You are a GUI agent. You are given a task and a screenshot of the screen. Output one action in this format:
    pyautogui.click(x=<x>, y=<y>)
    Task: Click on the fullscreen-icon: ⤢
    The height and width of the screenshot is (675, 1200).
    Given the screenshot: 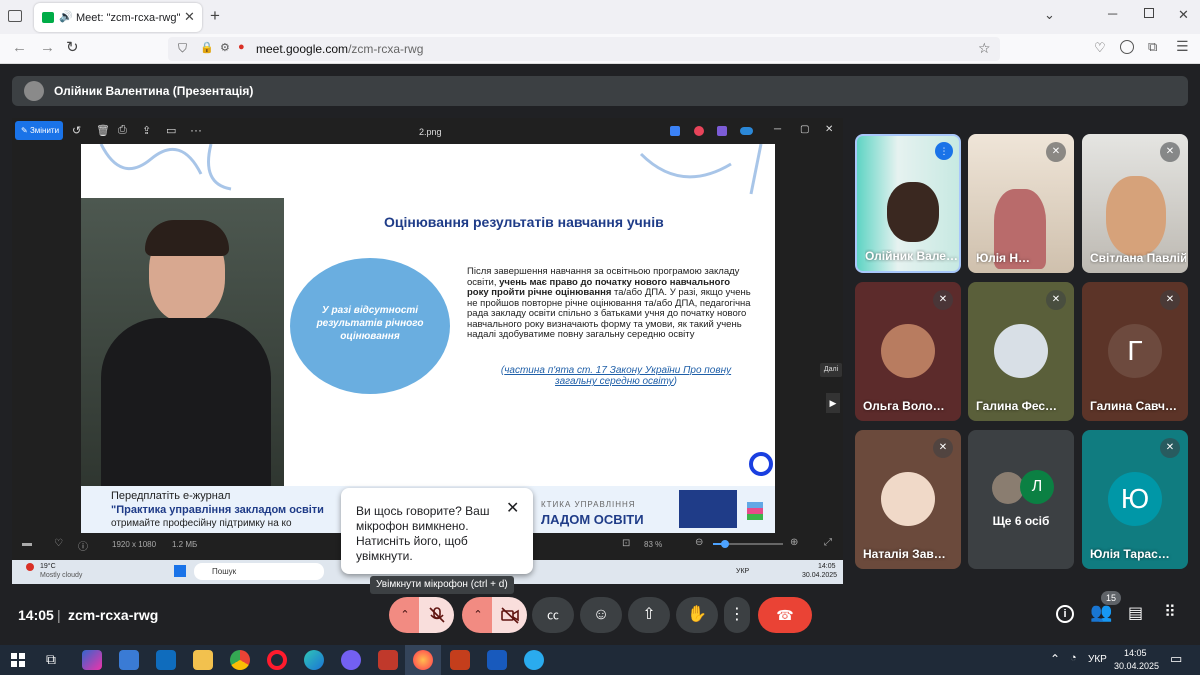 What is the action you would take?
    pyautogui.click(x=828, y=542)
    